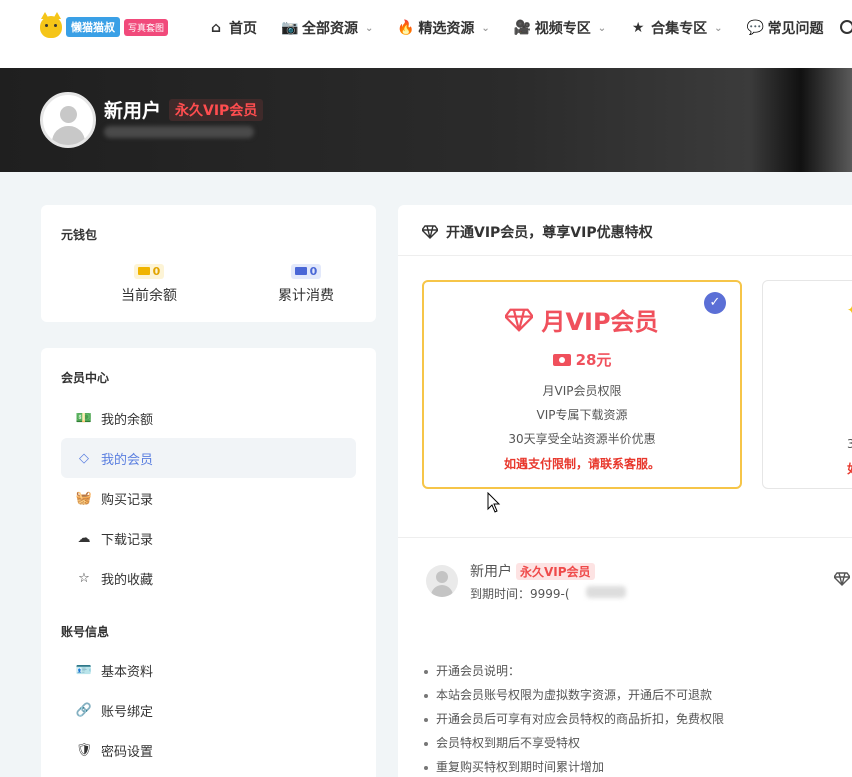 This screenshot has width=852, height=777. I want to click on wallet-title: 元钱包, so click(79, 235).